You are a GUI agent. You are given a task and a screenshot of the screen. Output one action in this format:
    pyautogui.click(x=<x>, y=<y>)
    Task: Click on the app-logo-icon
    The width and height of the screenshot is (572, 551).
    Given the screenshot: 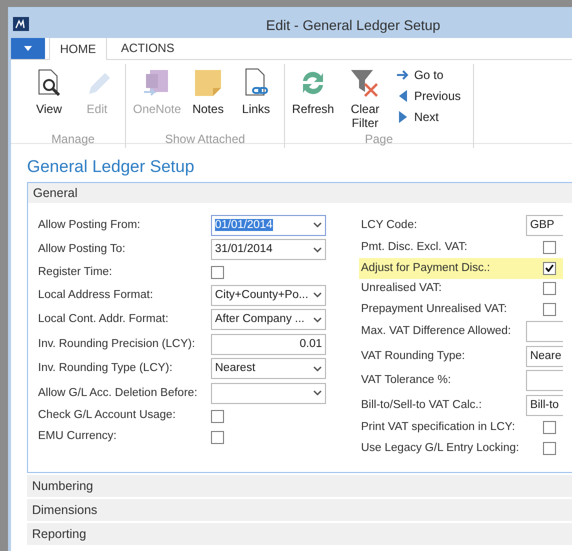 What is the action you would take?
    pyautogui.click(x=21, y=24)
    